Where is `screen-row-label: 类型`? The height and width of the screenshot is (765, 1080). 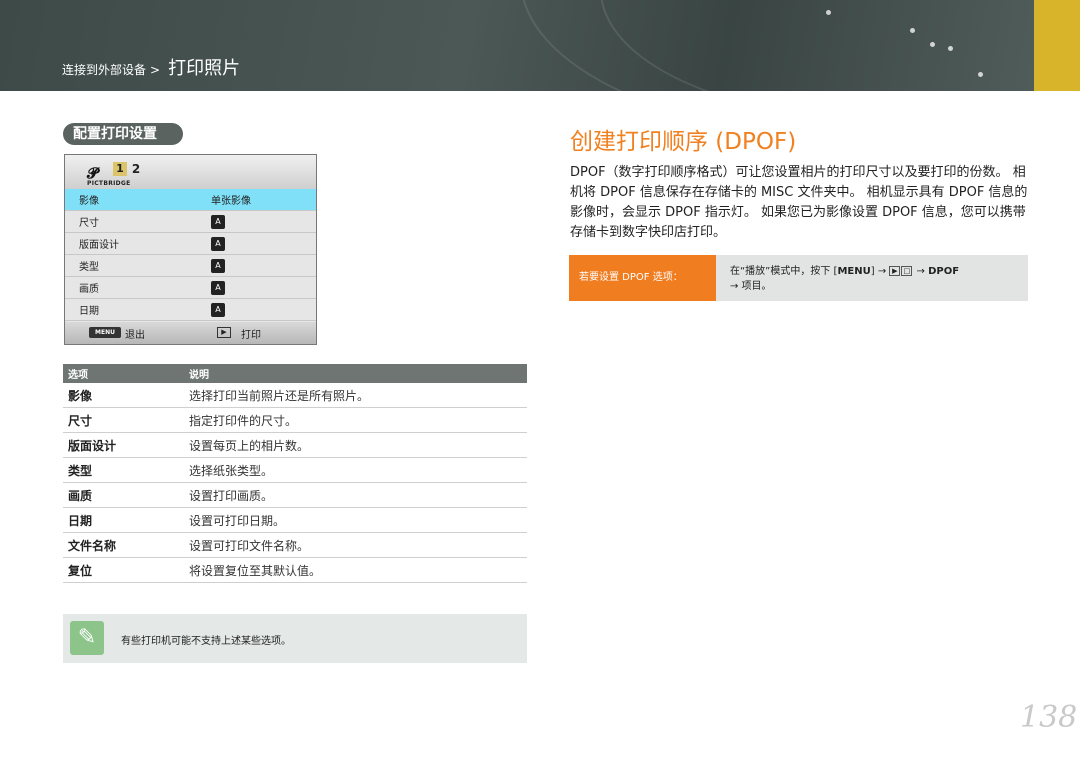
screen-row-label: 类型 is located at coordinates (89, 267).